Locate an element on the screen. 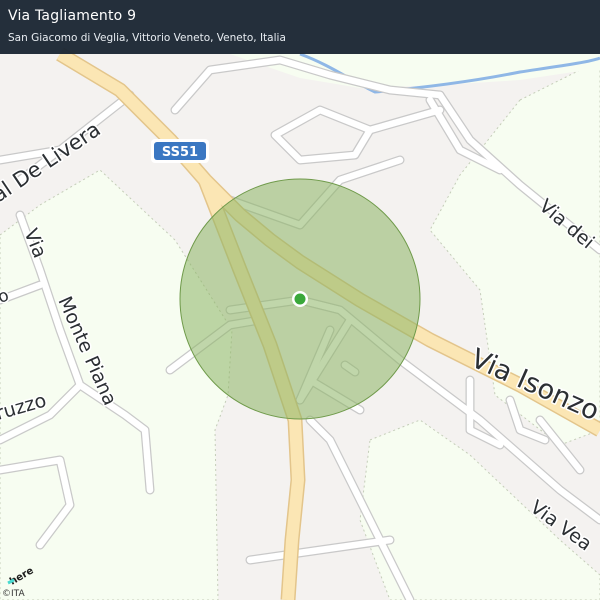 The width and height of the screenshot is (600, 600). route-shield-label: SS51 is located at coordinates (180, 152).